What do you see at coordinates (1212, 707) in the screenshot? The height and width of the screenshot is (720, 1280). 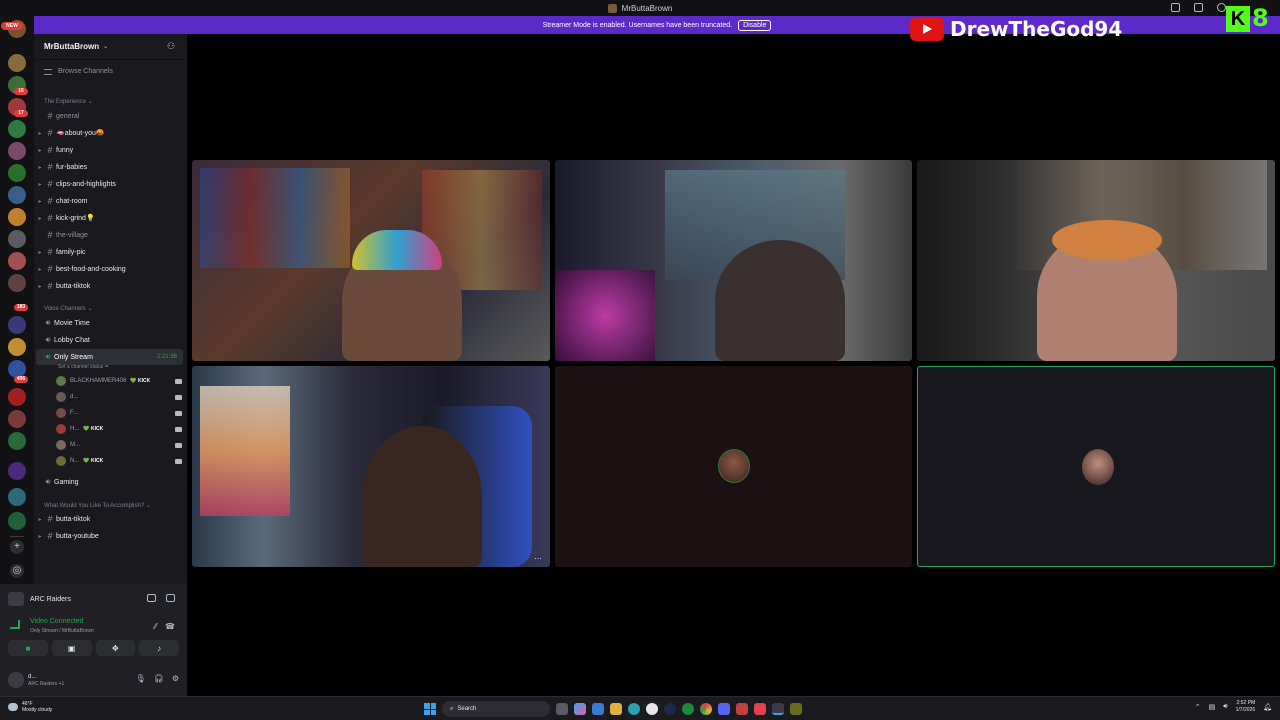 I see `network-icon: ▤` at bounding box center [1212, 707].